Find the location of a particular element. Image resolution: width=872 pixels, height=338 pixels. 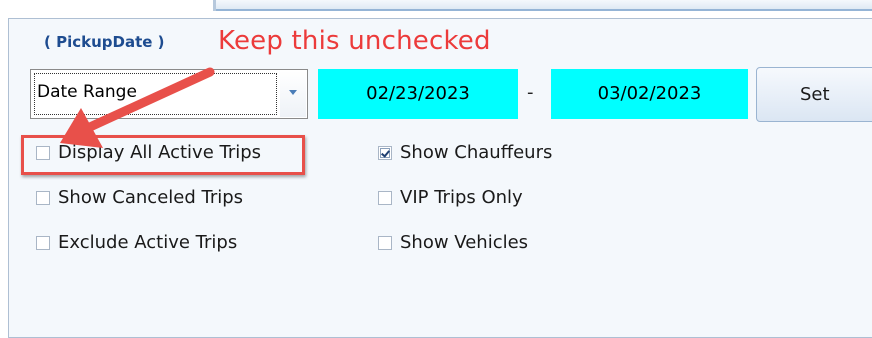

option-label: Show Canceled Trips is located at coordinates (151, 197).